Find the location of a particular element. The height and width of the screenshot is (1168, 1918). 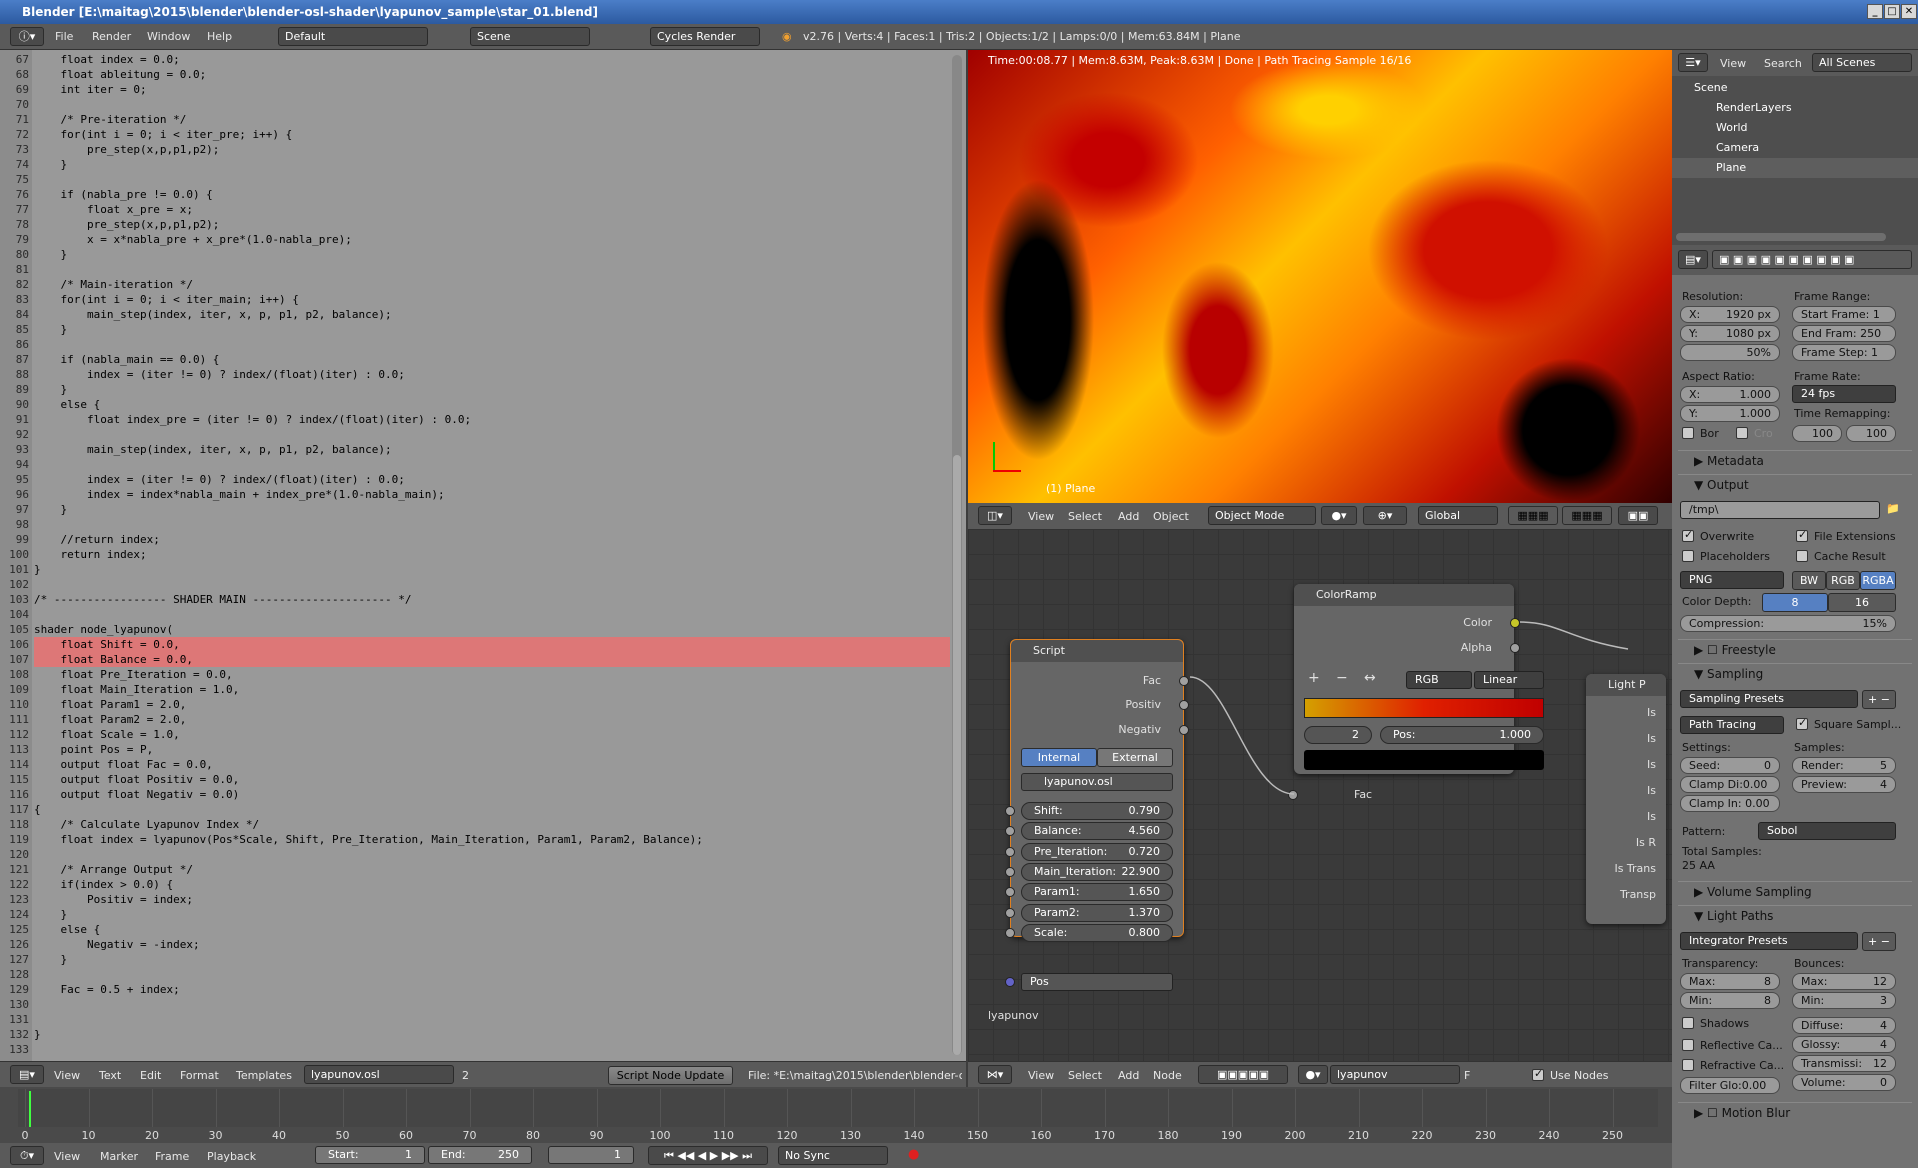

minimize-button: _ is located at coordinates (1875, 11).